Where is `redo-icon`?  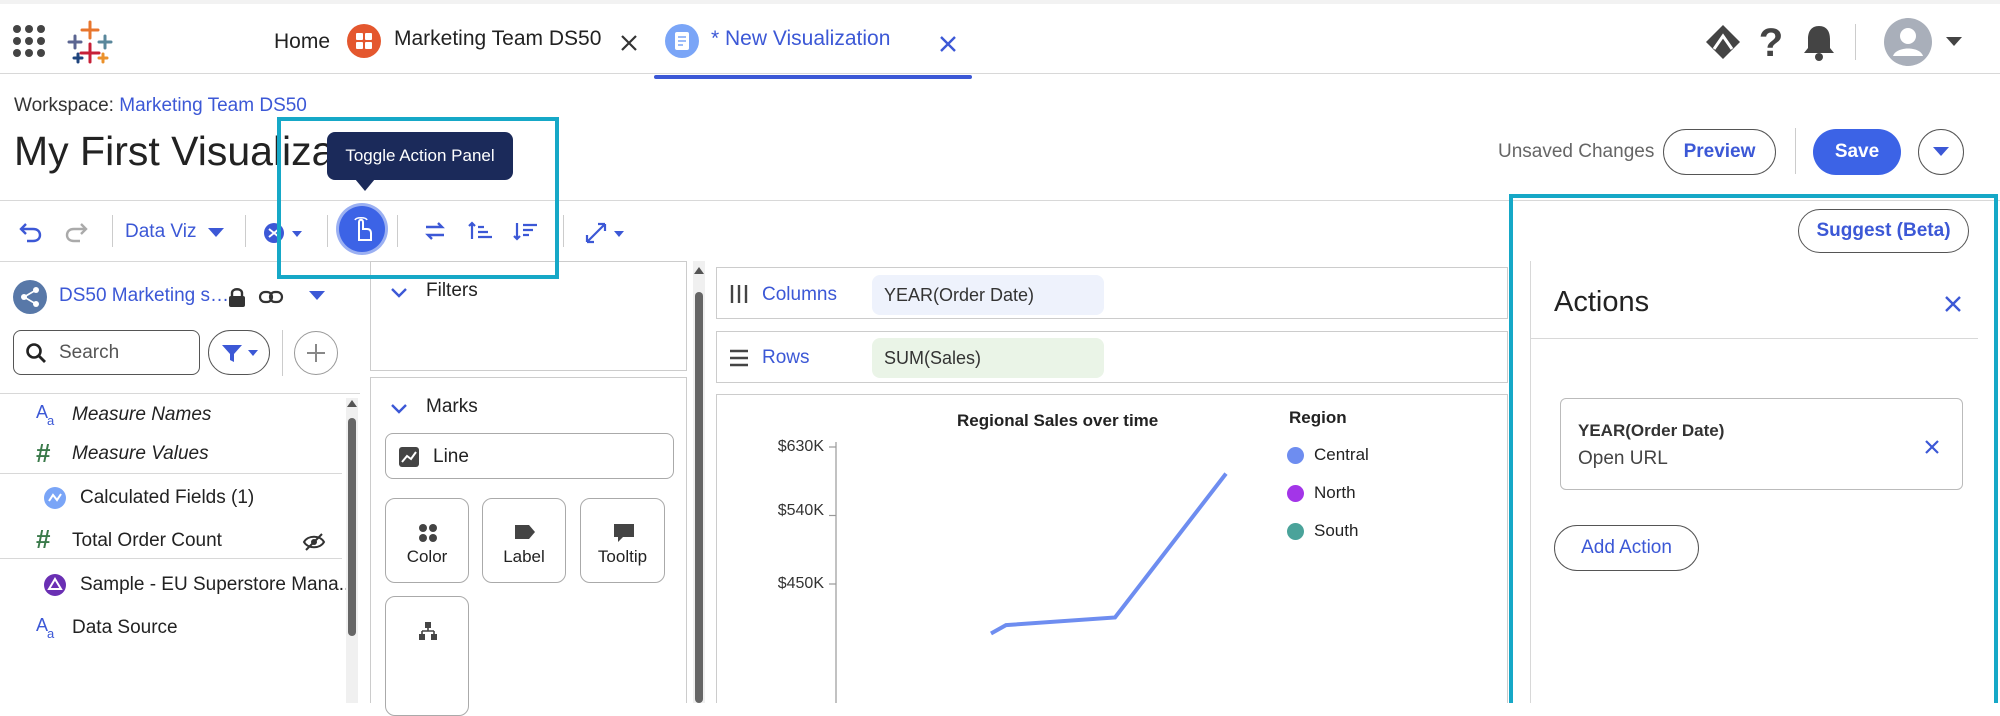
redo-icon is located at coordinates (76, 231).